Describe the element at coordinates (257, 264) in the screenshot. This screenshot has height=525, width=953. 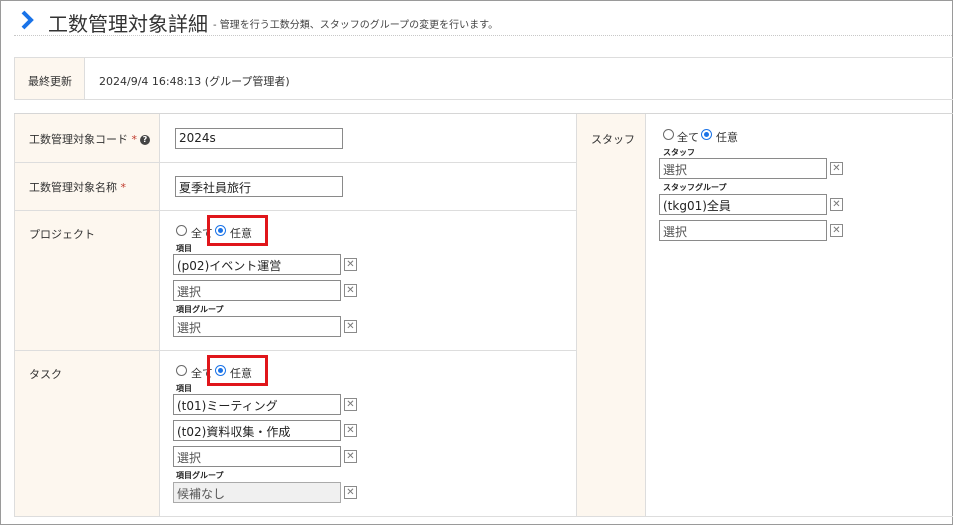
I see `project-item-input: (p02)イベント運営` at that location.